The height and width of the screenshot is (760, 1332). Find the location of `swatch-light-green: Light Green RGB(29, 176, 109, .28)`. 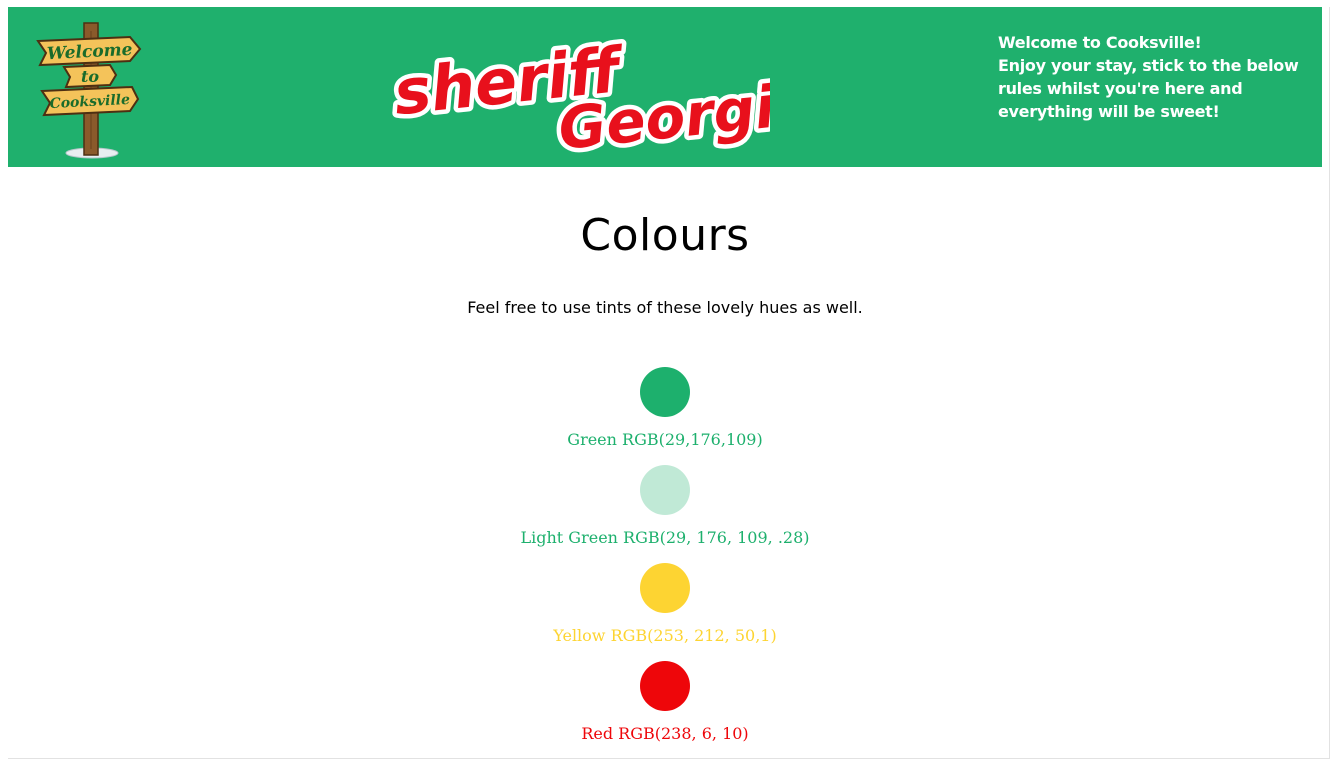

swatch-light-green: Light Green RGB(29, 176, 109, .28) is located at coordinates (665, 514).